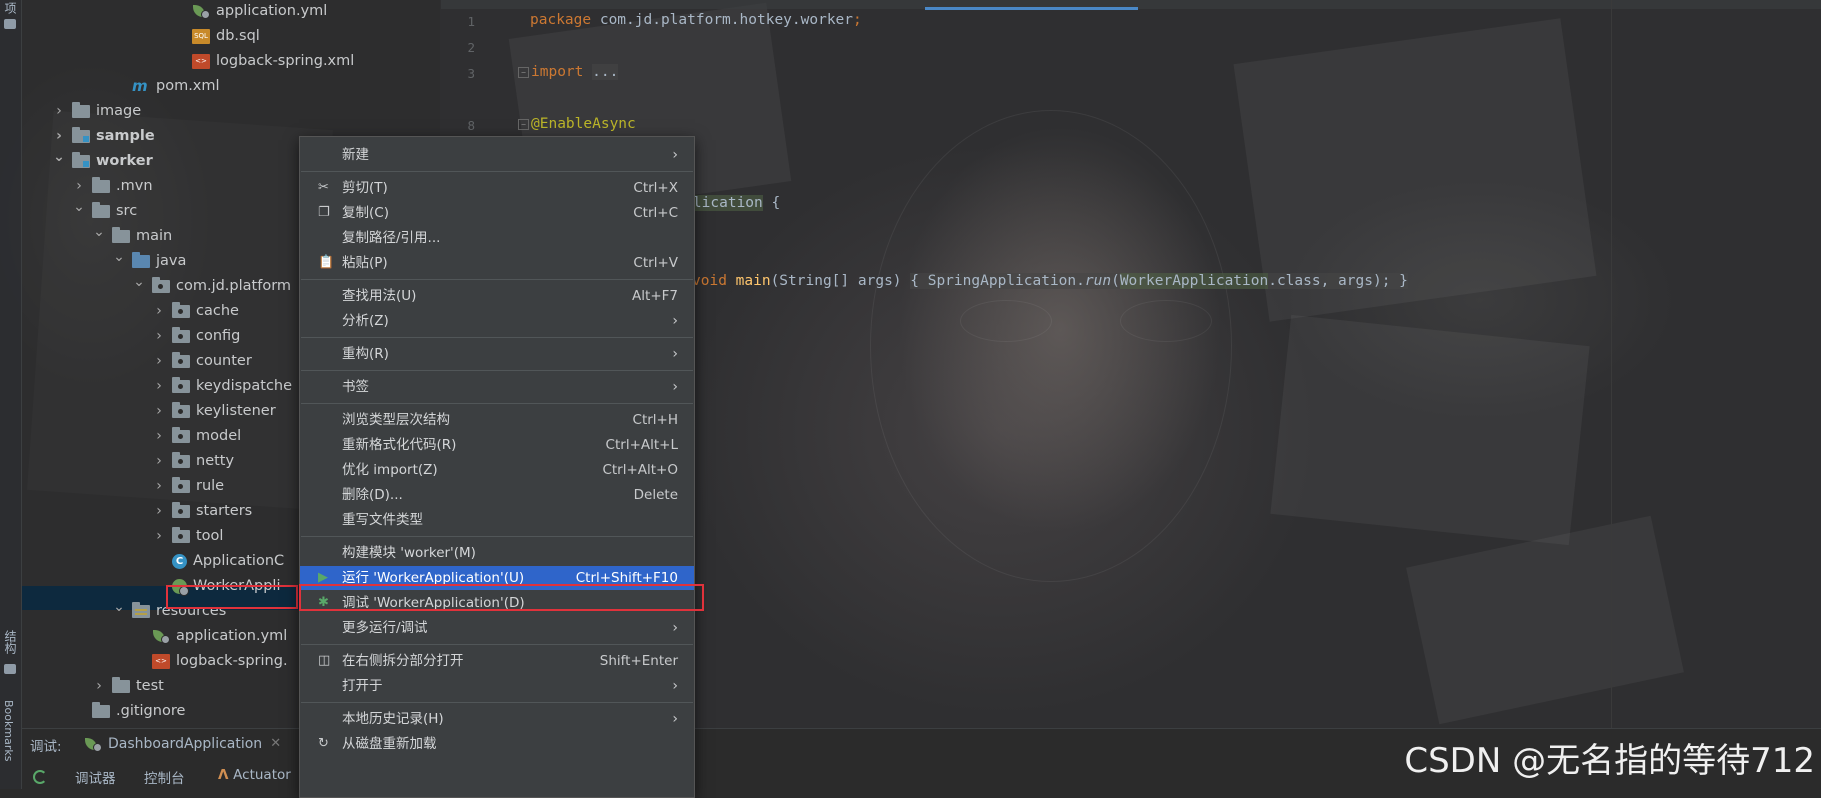 The image size is (1821, 798). I want to click on structure-tool-icon, so click(10, 669).